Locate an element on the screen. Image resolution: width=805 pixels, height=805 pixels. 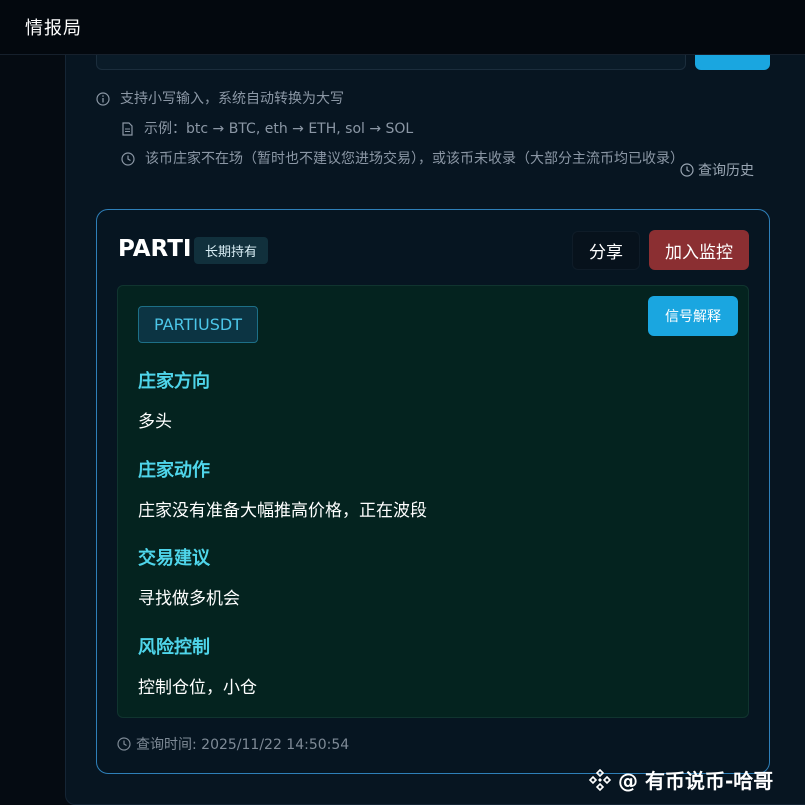
symbol-tag: PARTIUSDT is located at coordinates (198, 324).